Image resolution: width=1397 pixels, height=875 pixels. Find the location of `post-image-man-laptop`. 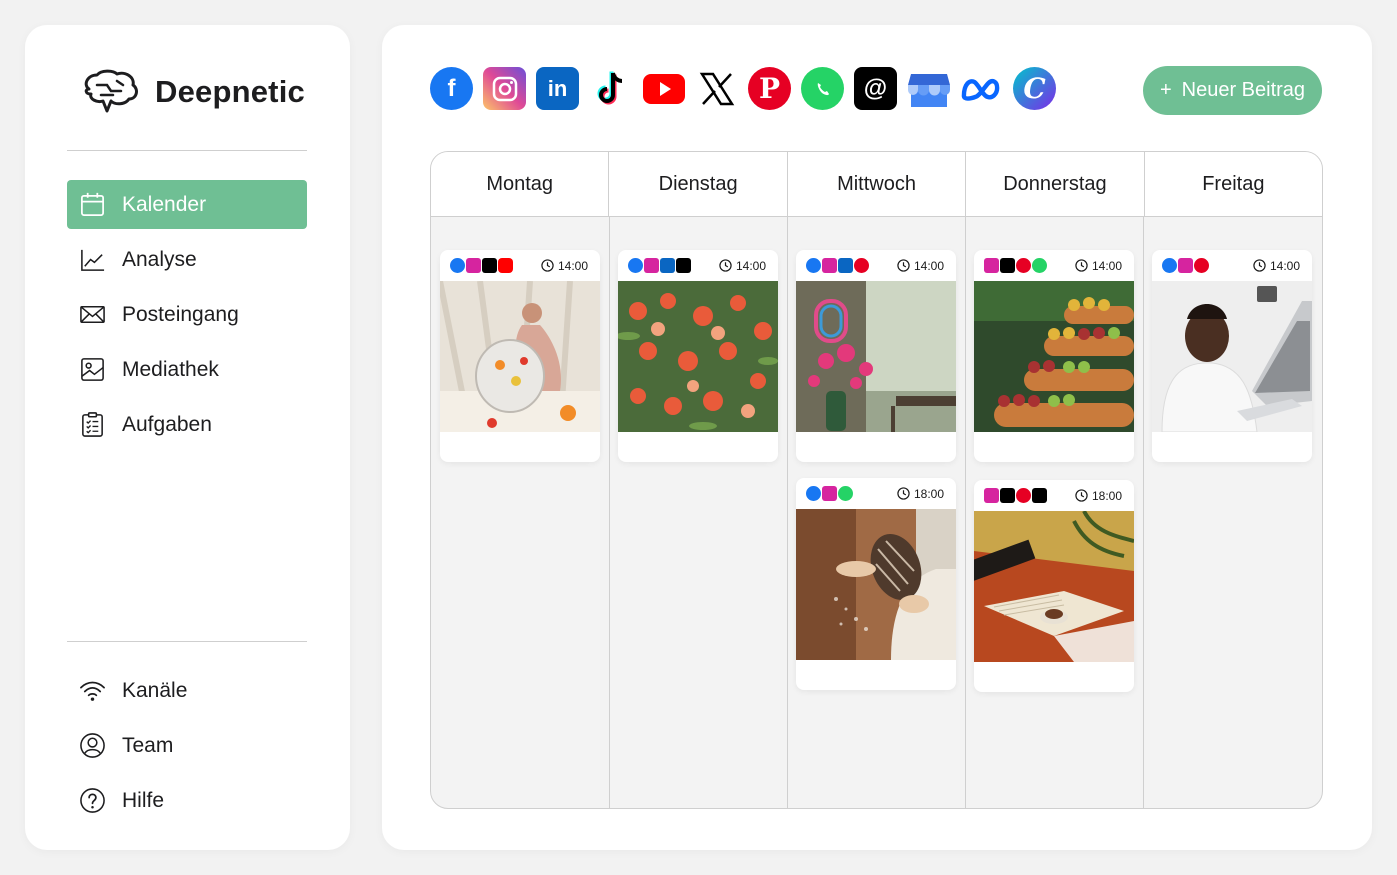

post-image-man-laptop is located at coordinates (1232, 357).